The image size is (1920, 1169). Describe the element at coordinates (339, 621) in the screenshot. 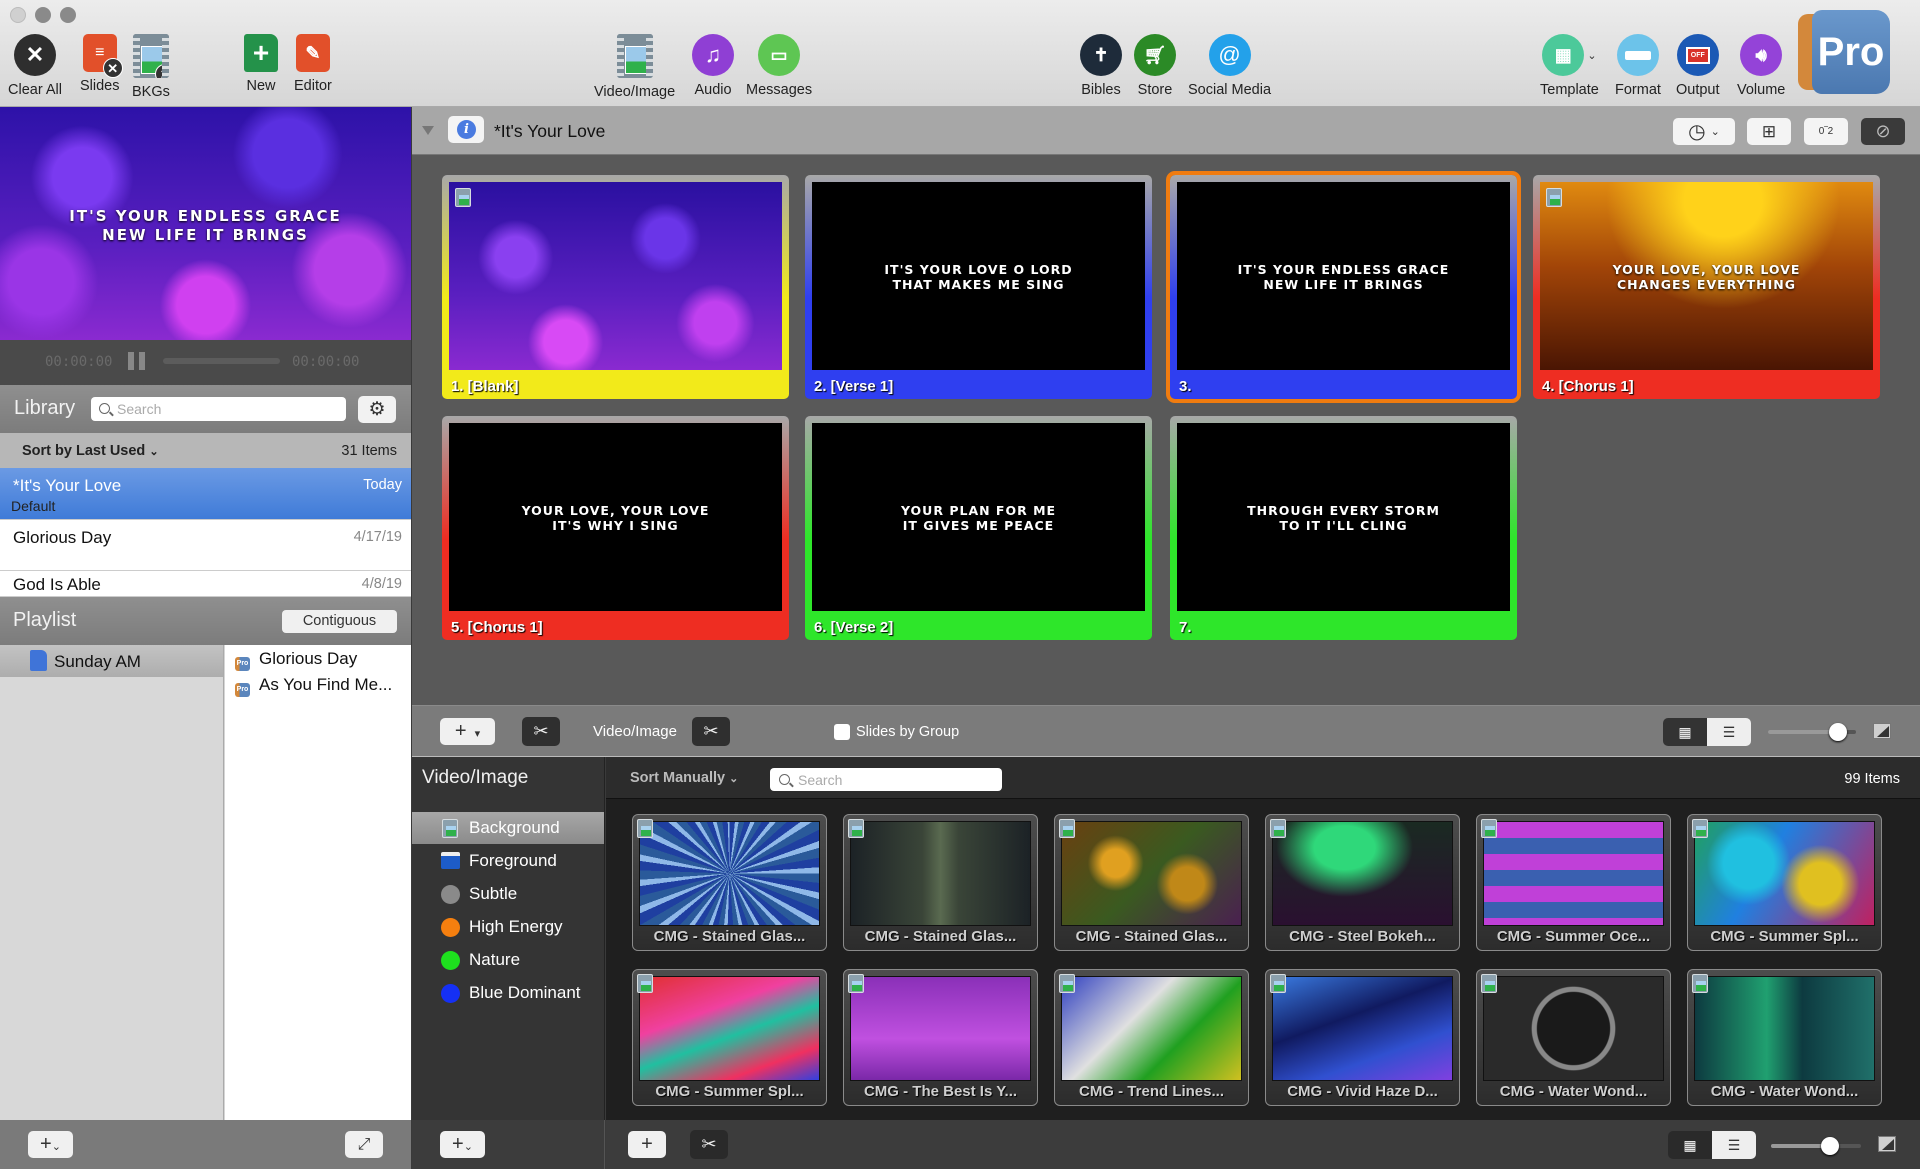

I see `contiguous-button: Contiguous` at that location.